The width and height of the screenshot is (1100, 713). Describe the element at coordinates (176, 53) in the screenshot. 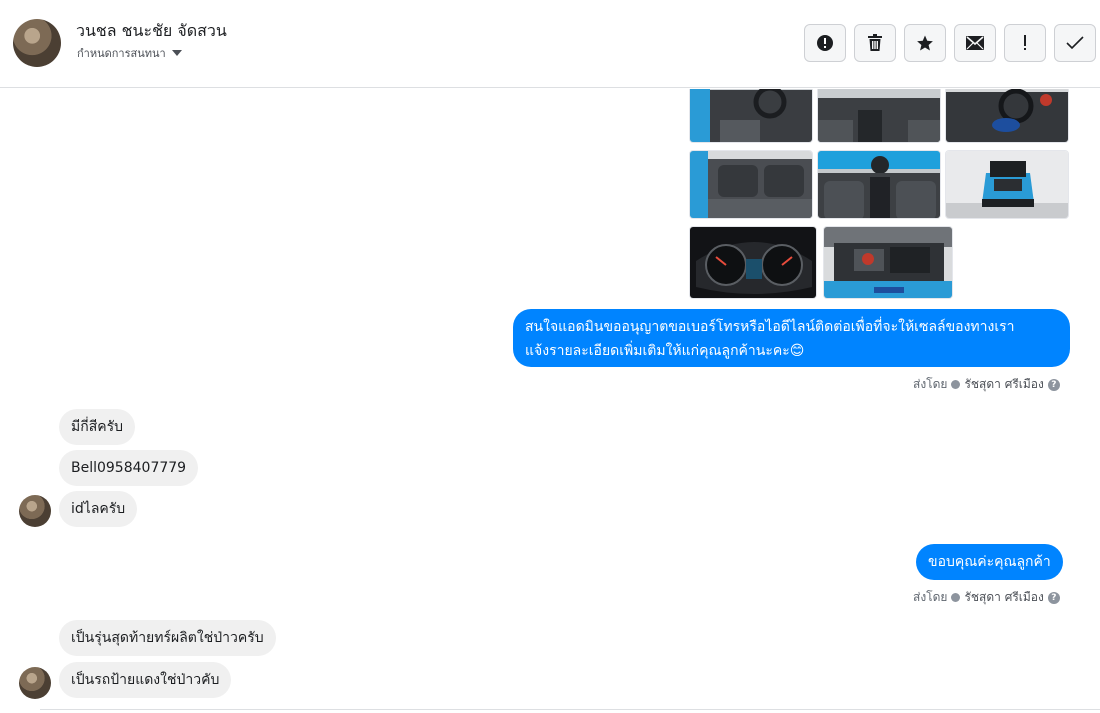

I see `caret-down-icon` at that location.